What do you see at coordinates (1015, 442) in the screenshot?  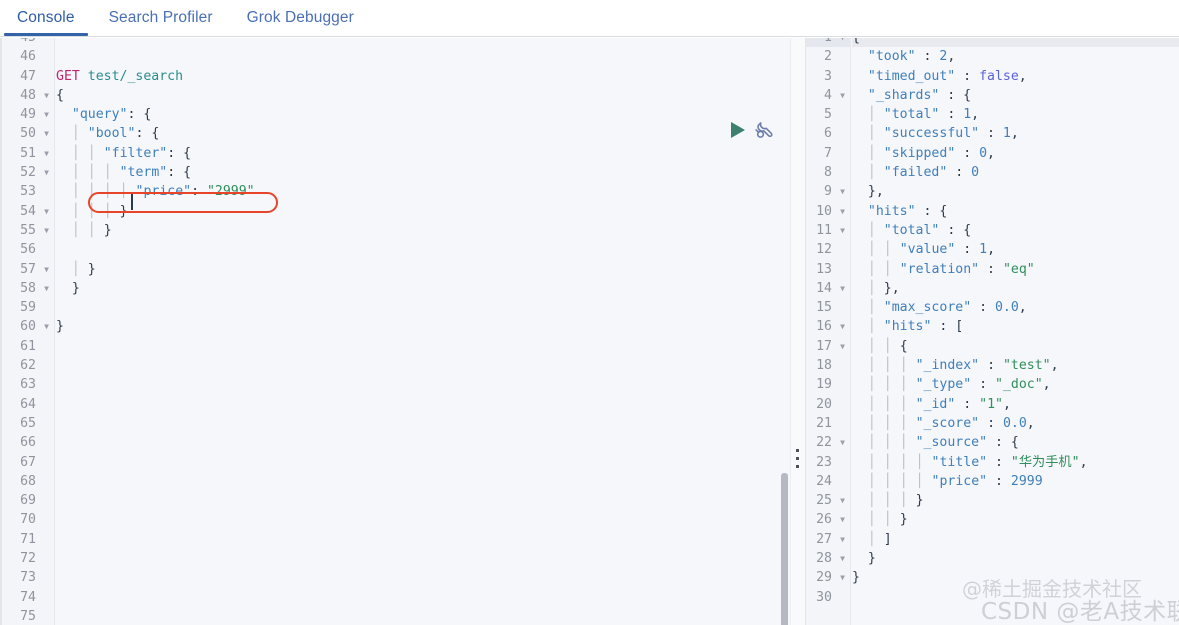 I see `code-line: │ │ │ "_source" : {` at bounding box center [1015, 442].